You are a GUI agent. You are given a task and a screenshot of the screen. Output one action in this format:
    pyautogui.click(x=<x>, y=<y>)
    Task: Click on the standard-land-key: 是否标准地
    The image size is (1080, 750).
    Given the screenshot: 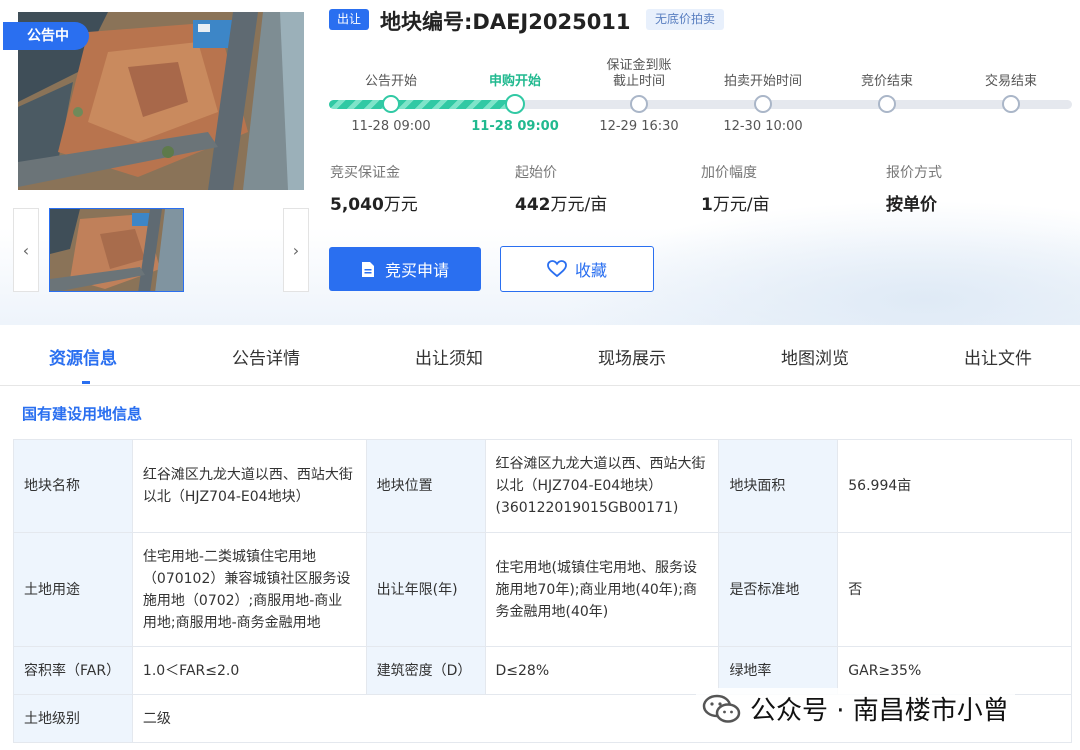 What is the action you would take?
    pyautogui.click(x=778, y=589)
    